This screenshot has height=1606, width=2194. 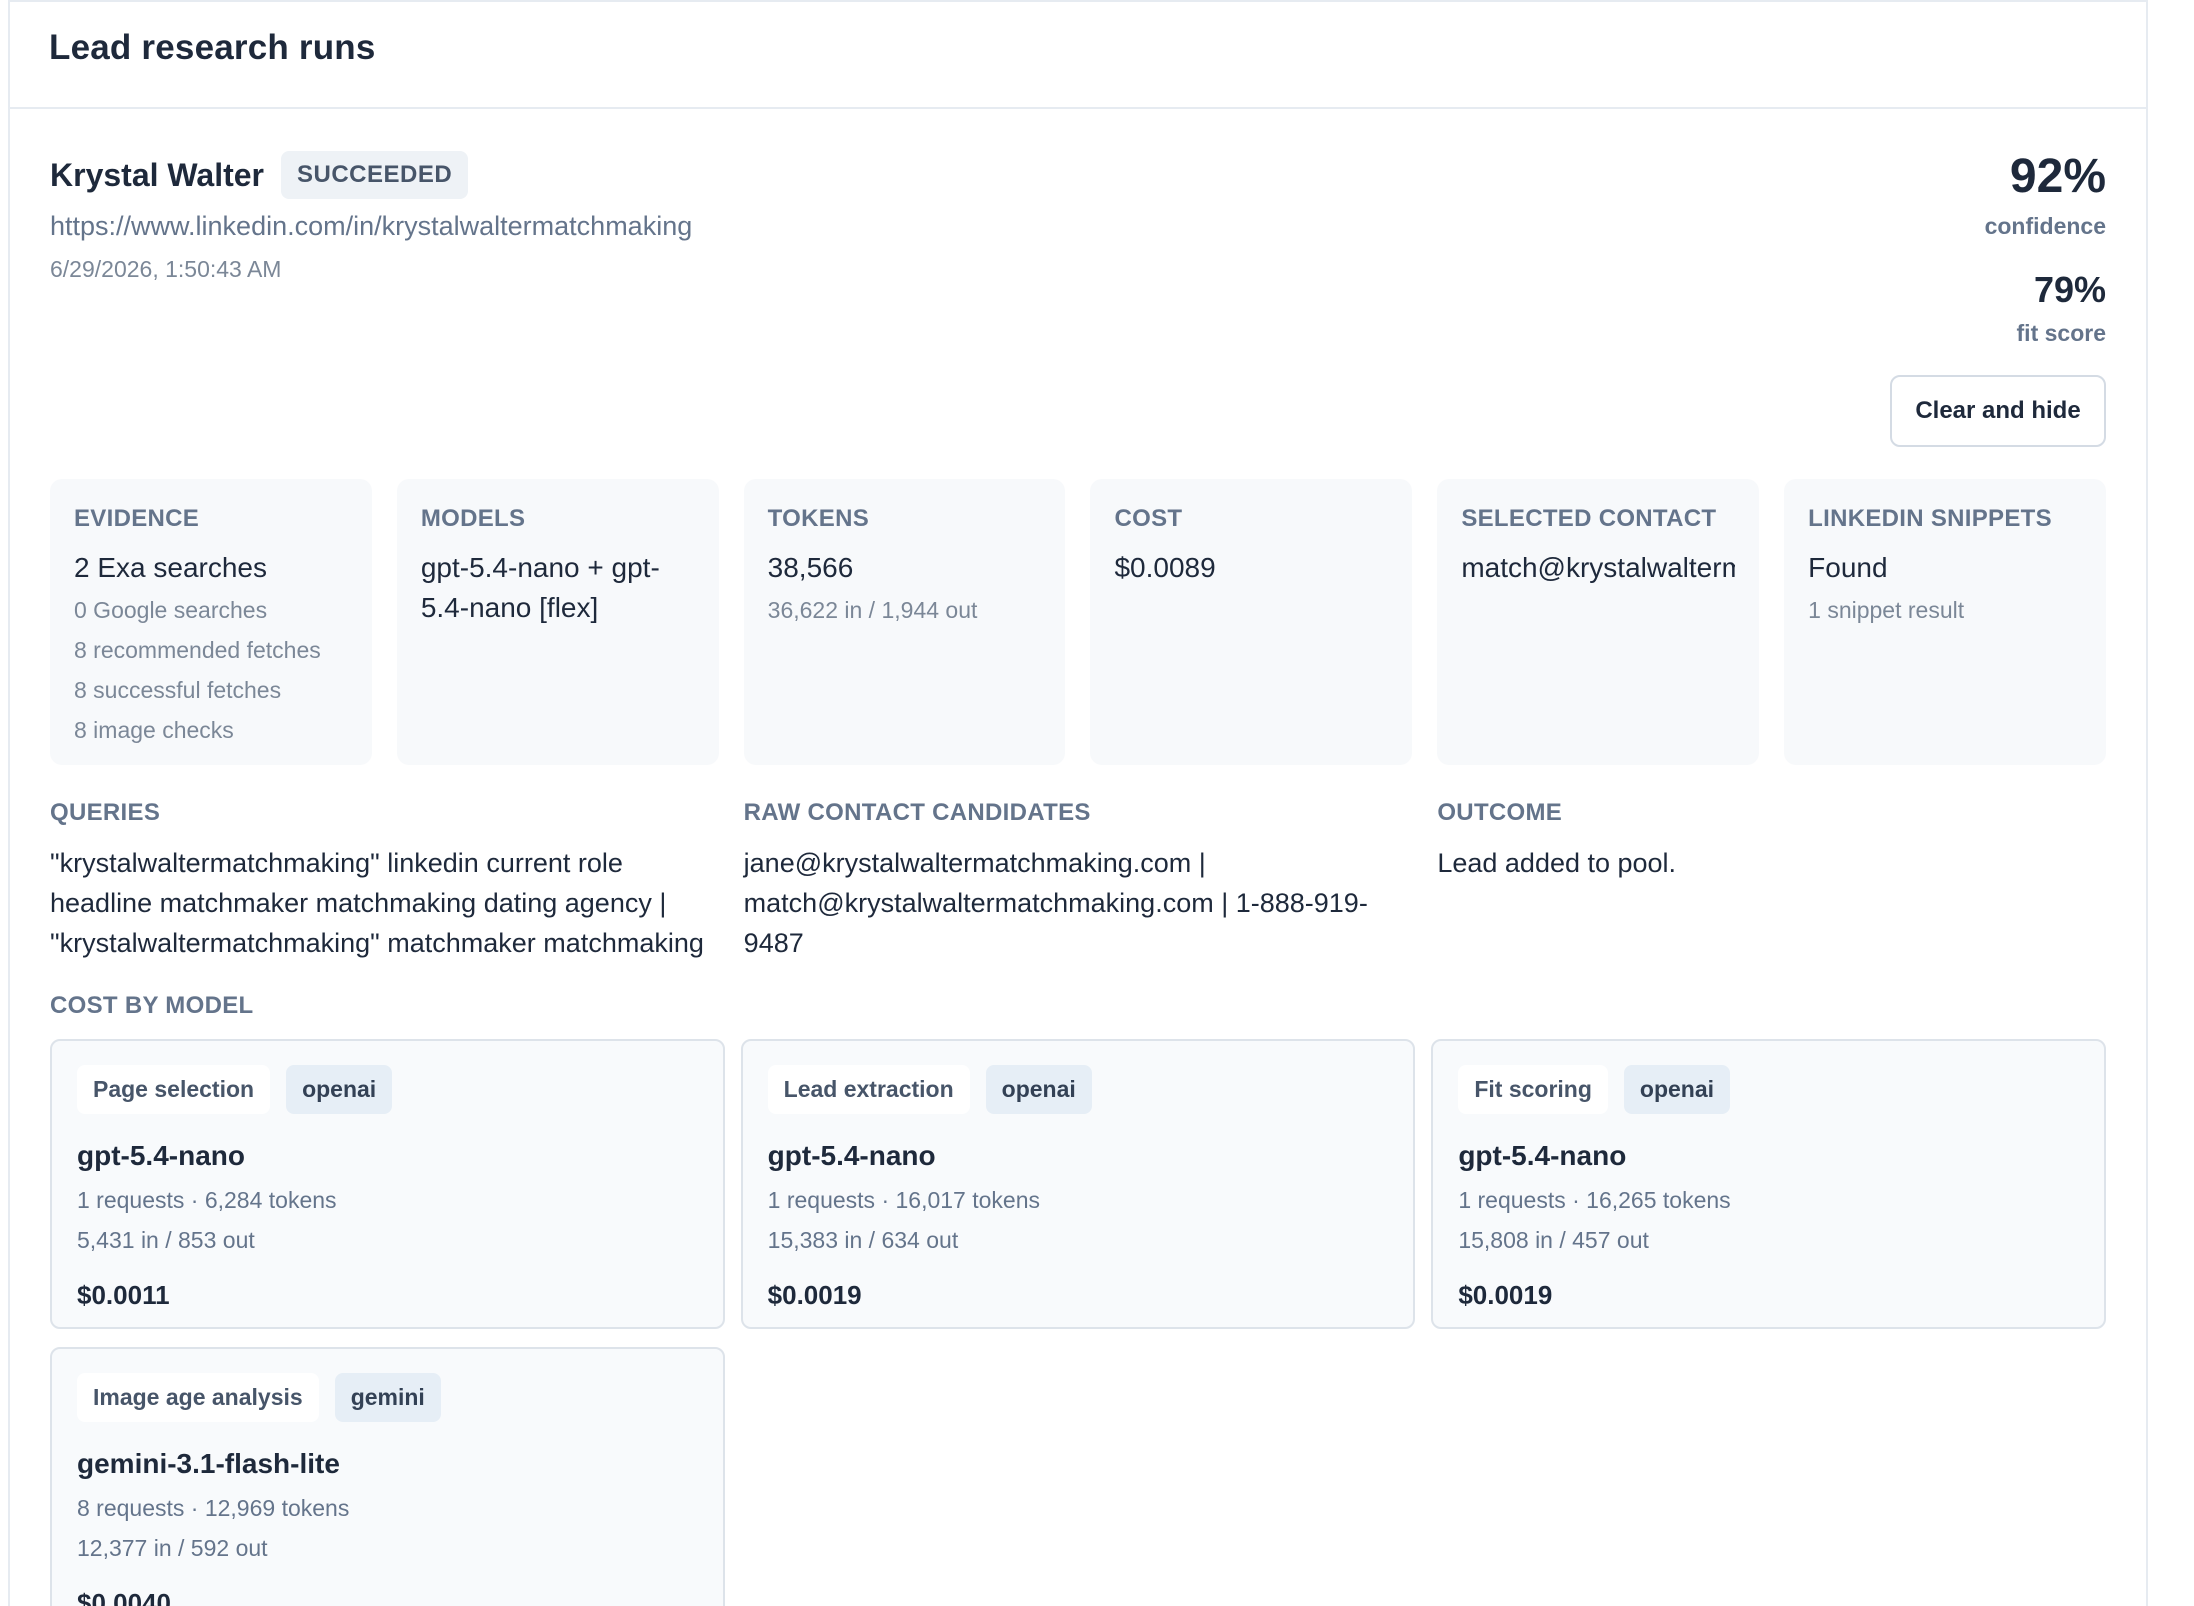 What do you see at coordinates (2045, 226) in the screenshot?
I see `confidence-label: confidence` at bounding box center [2045, 226].